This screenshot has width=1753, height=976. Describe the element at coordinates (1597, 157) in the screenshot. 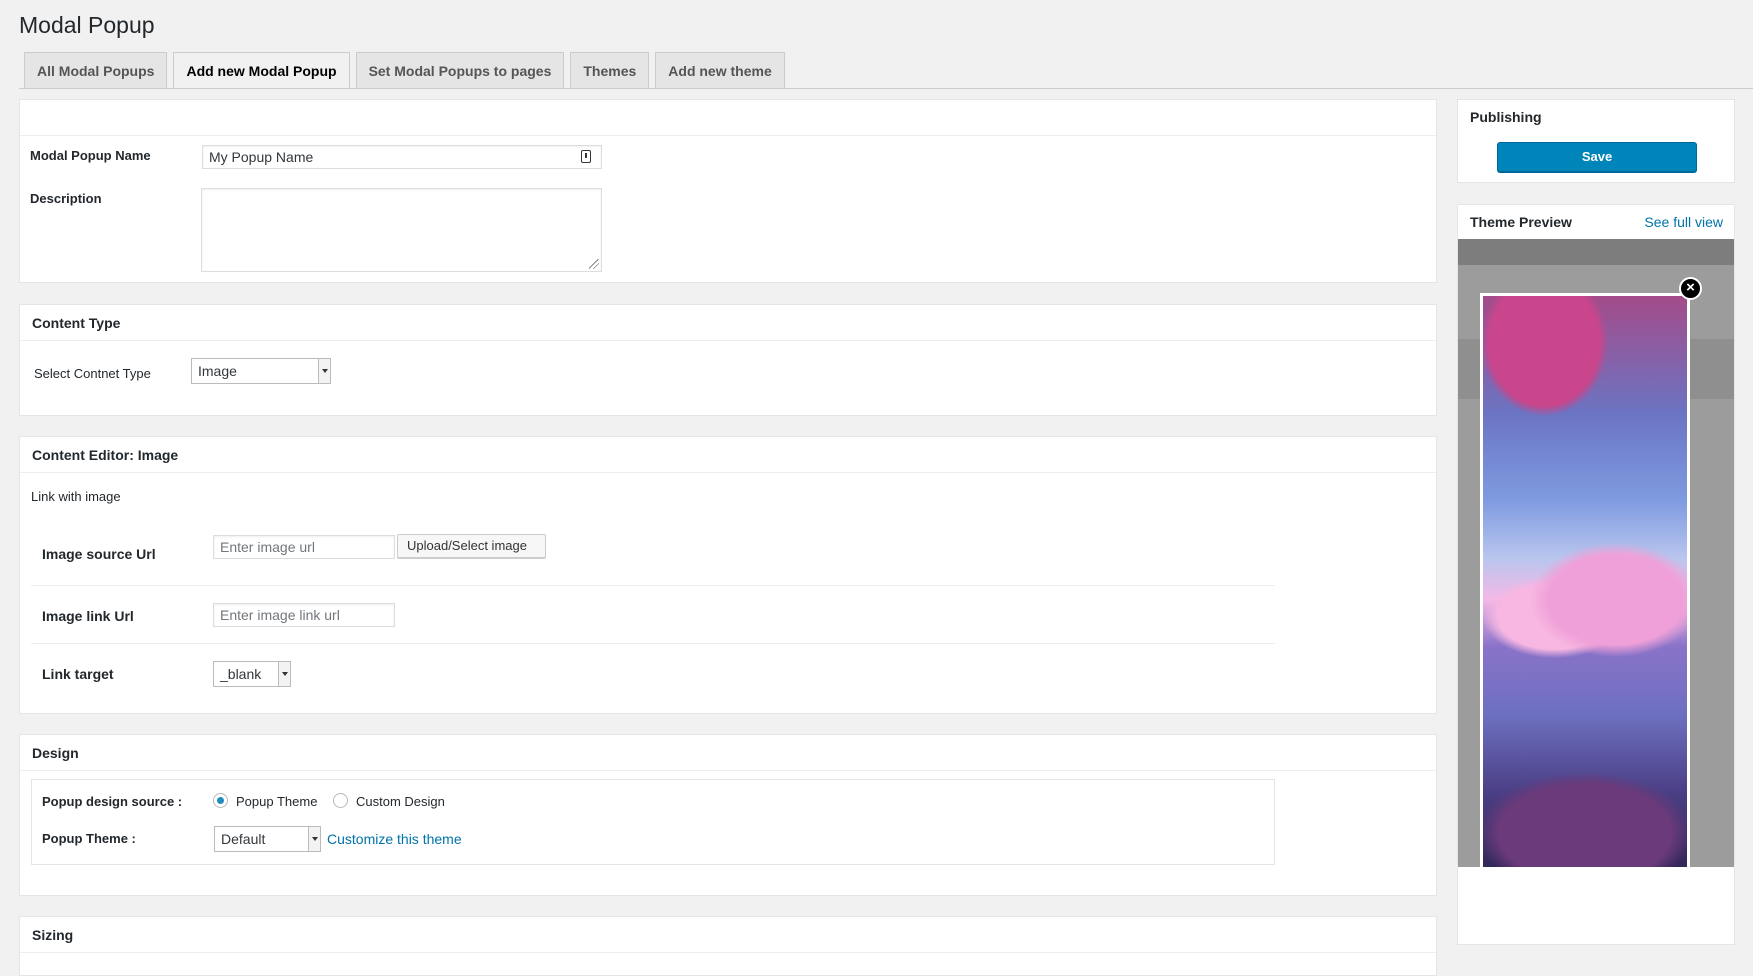

I see `save-button: Save` at that location.